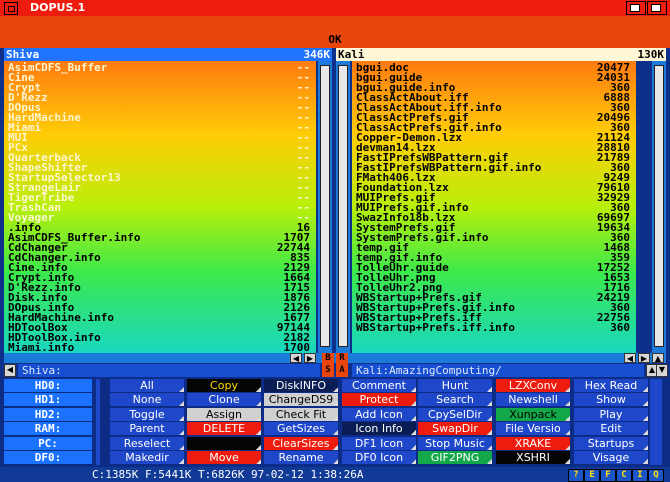  I want to click on left-file-row: StartupSelector13 --, so click(160, 177).